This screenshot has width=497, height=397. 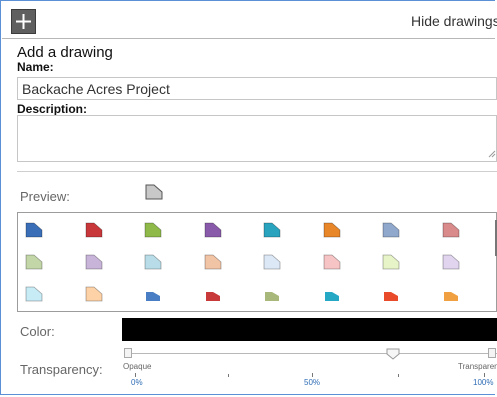 What do you see at coordinates (65, 52) in the screenshot?
I see `section-title: Add a drawing` at bounding box center [65, 52].